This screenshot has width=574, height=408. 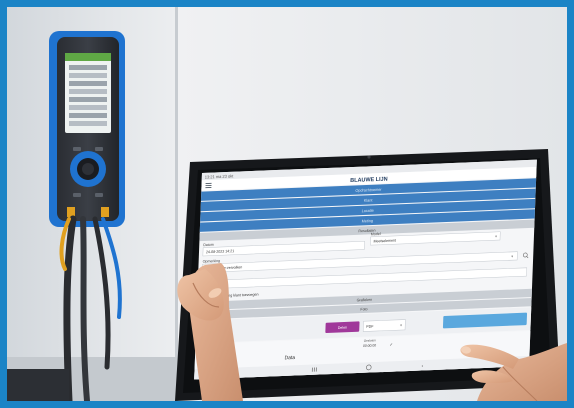 I want to click on datum-label: Datum, so click(x=208, y=245).